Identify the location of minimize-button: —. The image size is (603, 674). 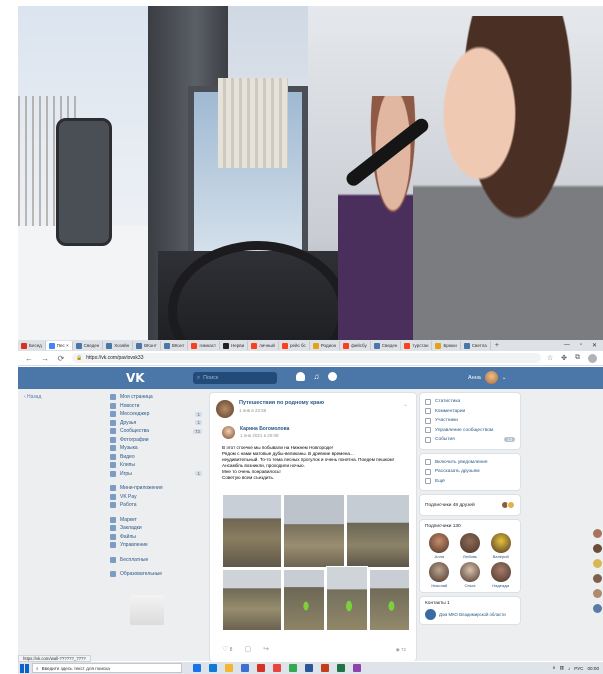
(567, 345).